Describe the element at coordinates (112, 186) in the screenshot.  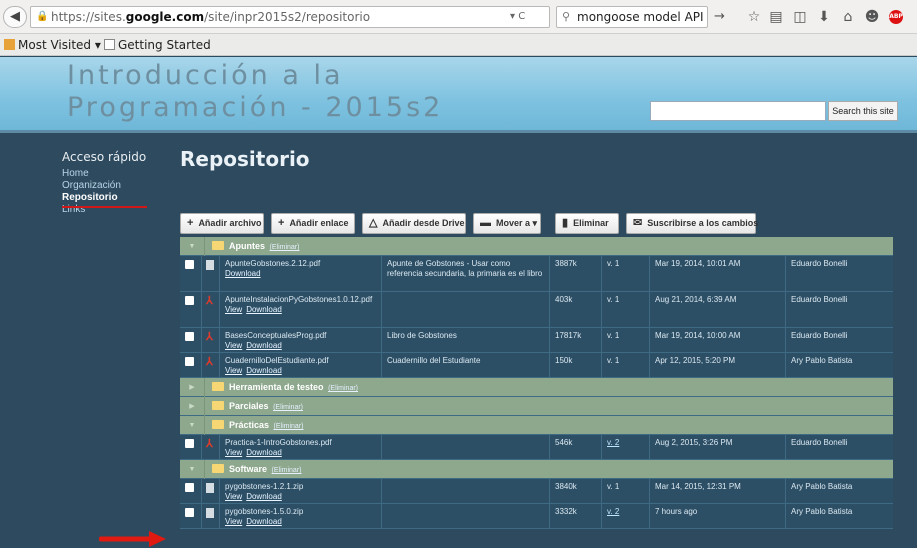
I see `sidebar-item-organizacion: Organización` at that location.